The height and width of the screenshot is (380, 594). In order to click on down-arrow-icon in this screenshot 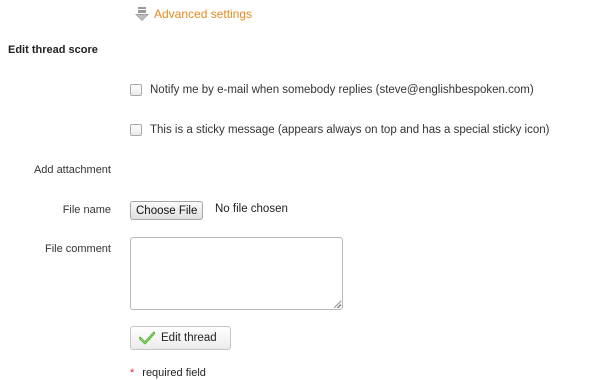, I will do `click(142, 14)`.